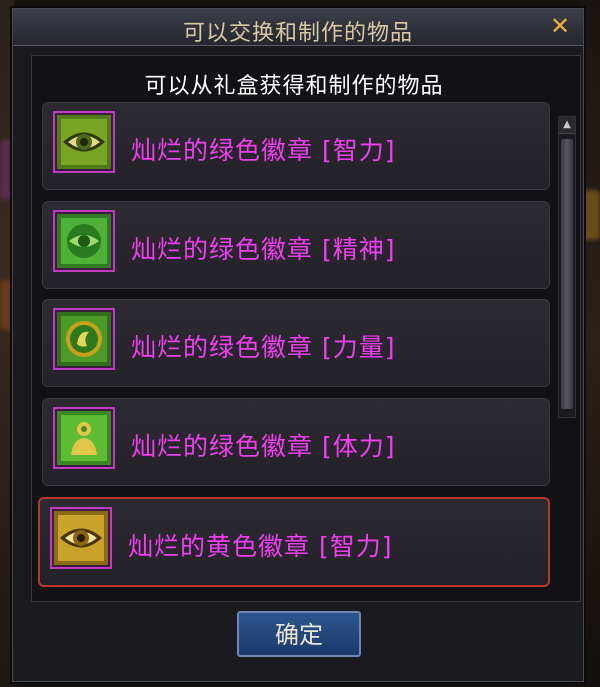 The width and height of the screenshot is (600, 687). I want to click on title-bar: 可以交换和制作的物品 ✕, so click(298, 27).